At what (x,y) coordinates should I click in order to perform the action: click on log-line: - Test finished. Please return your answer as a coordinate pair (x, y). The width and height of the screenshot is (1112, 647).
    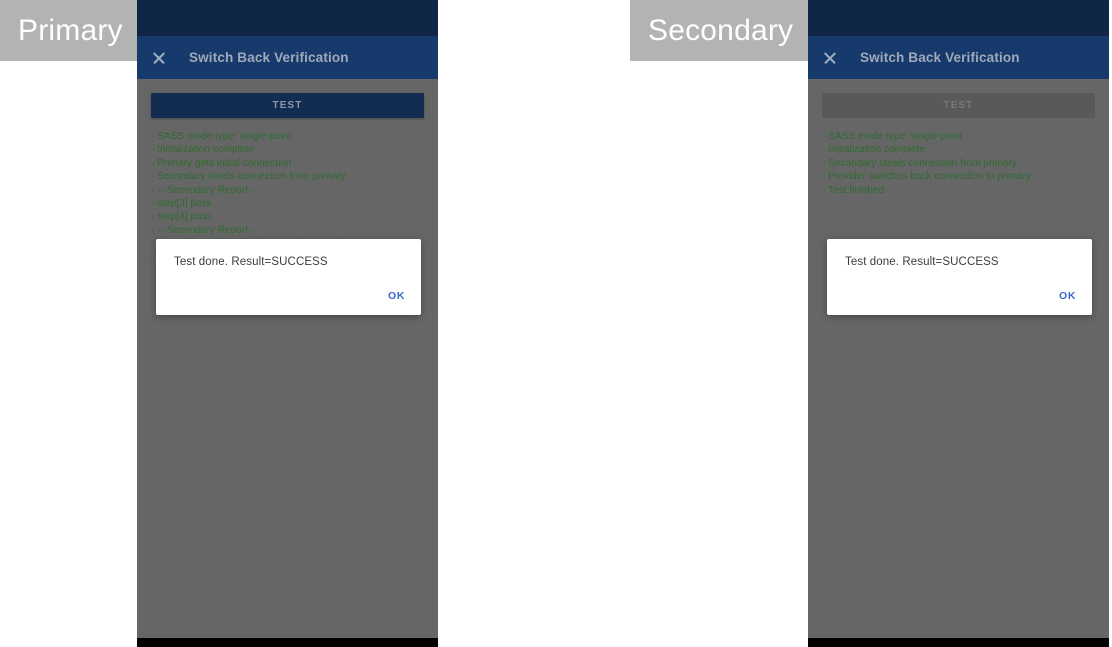
    Looking at the image, I should click on (853, 190).